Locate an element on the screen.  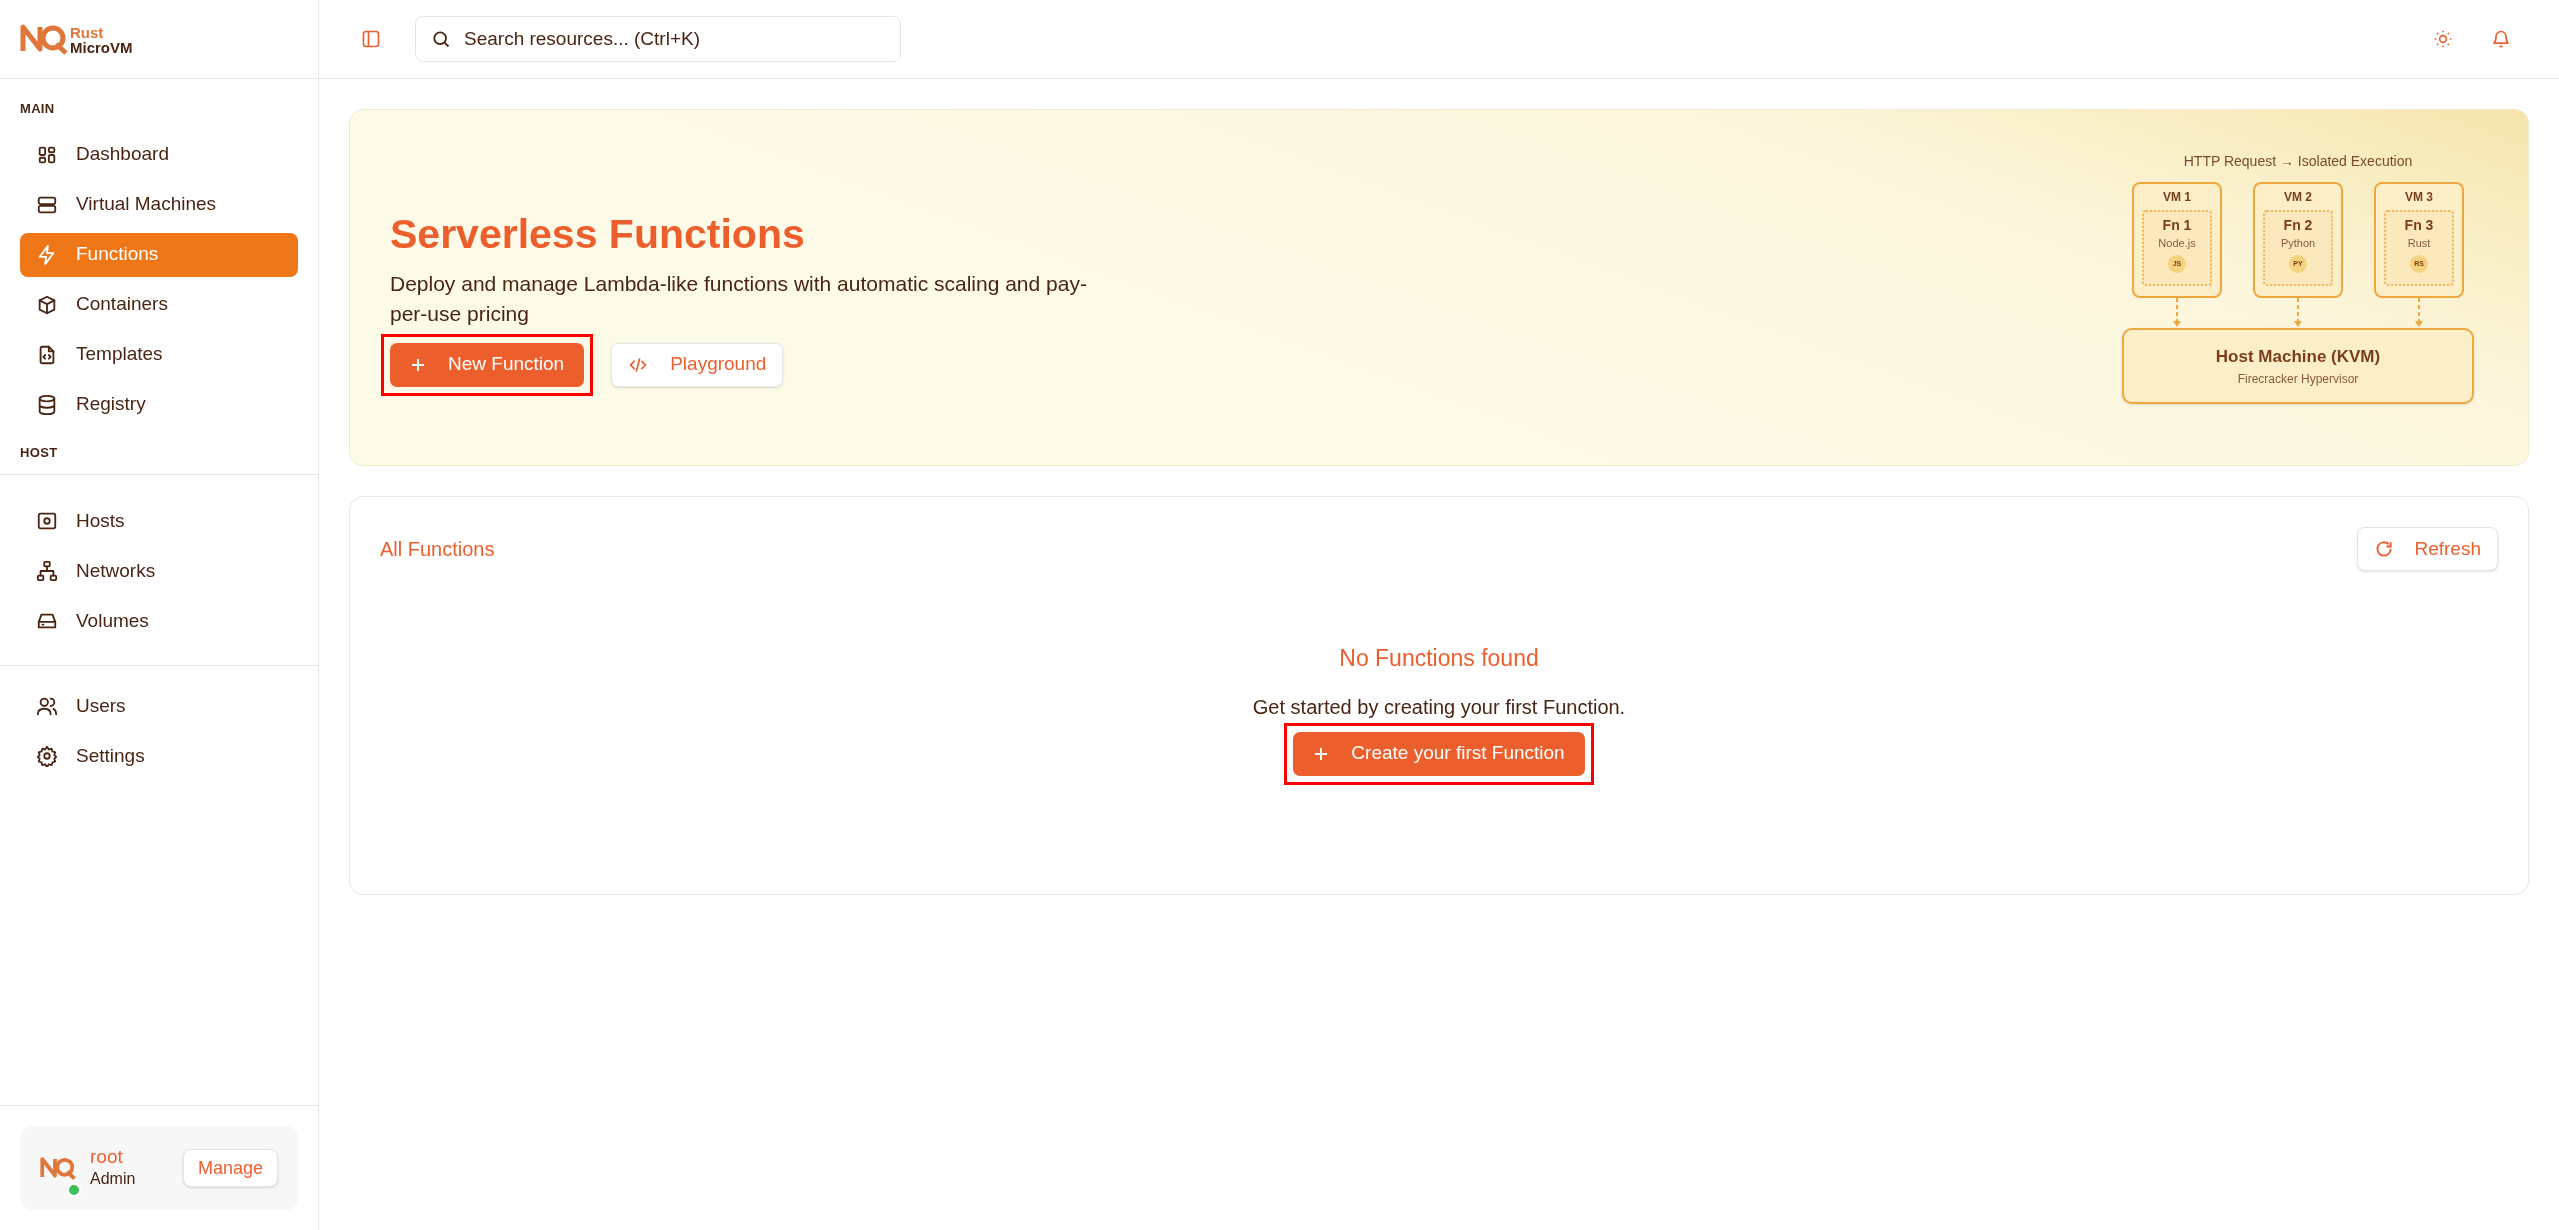
host-subtitle: Firecracker Hypervisor is located at coordinates (2298, 379).